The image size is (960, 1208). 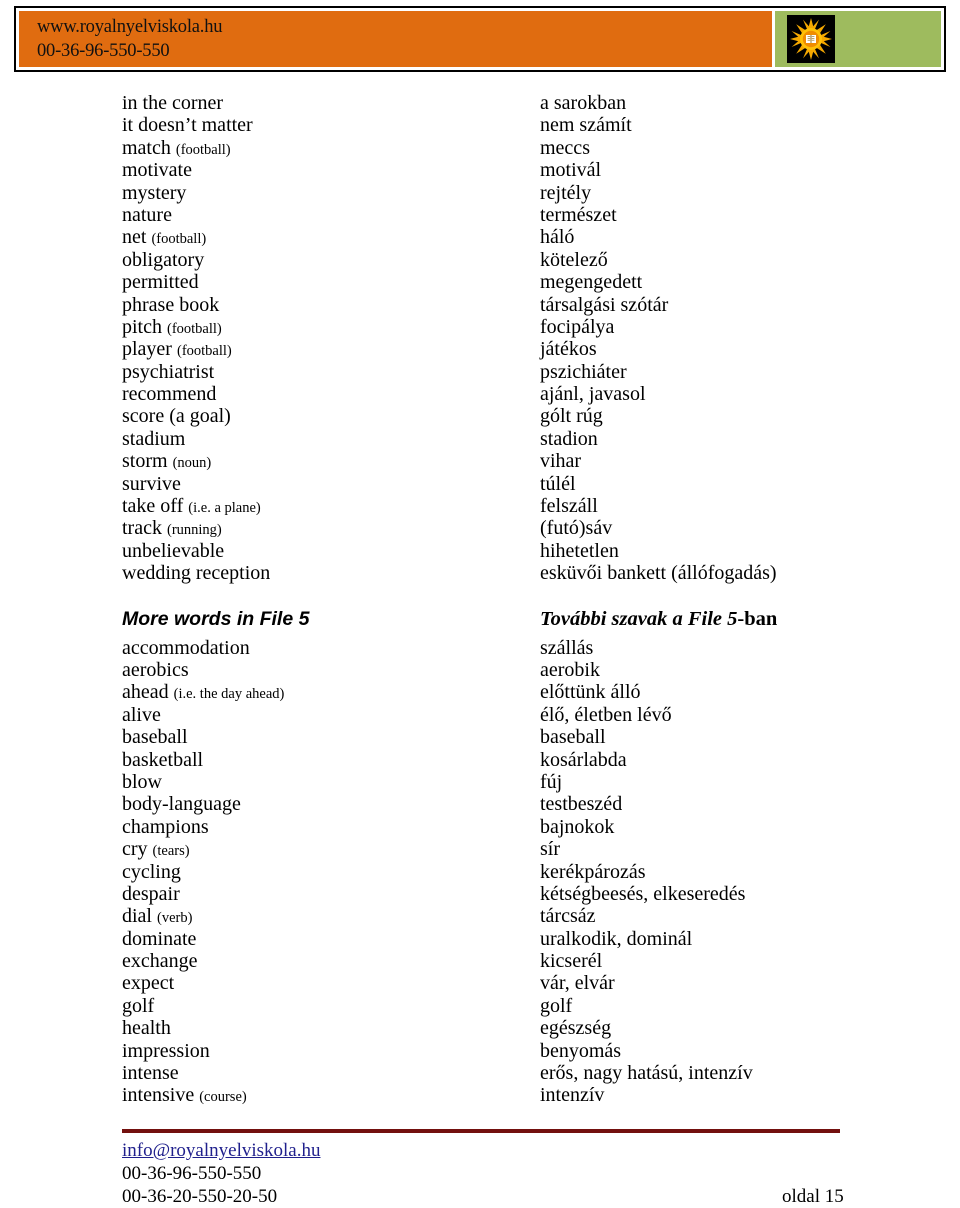 I want to click on word-row: it doesn’t matter nem számít, so click(x=480, y=125).